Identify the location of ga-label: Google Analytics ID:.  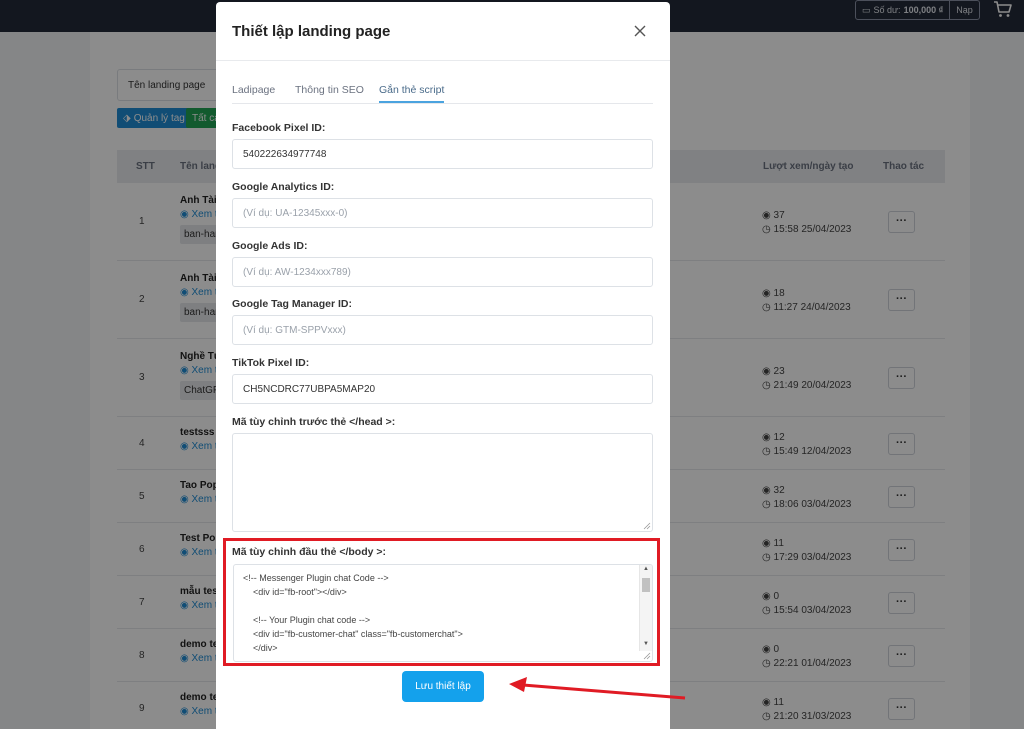
(283, 187).